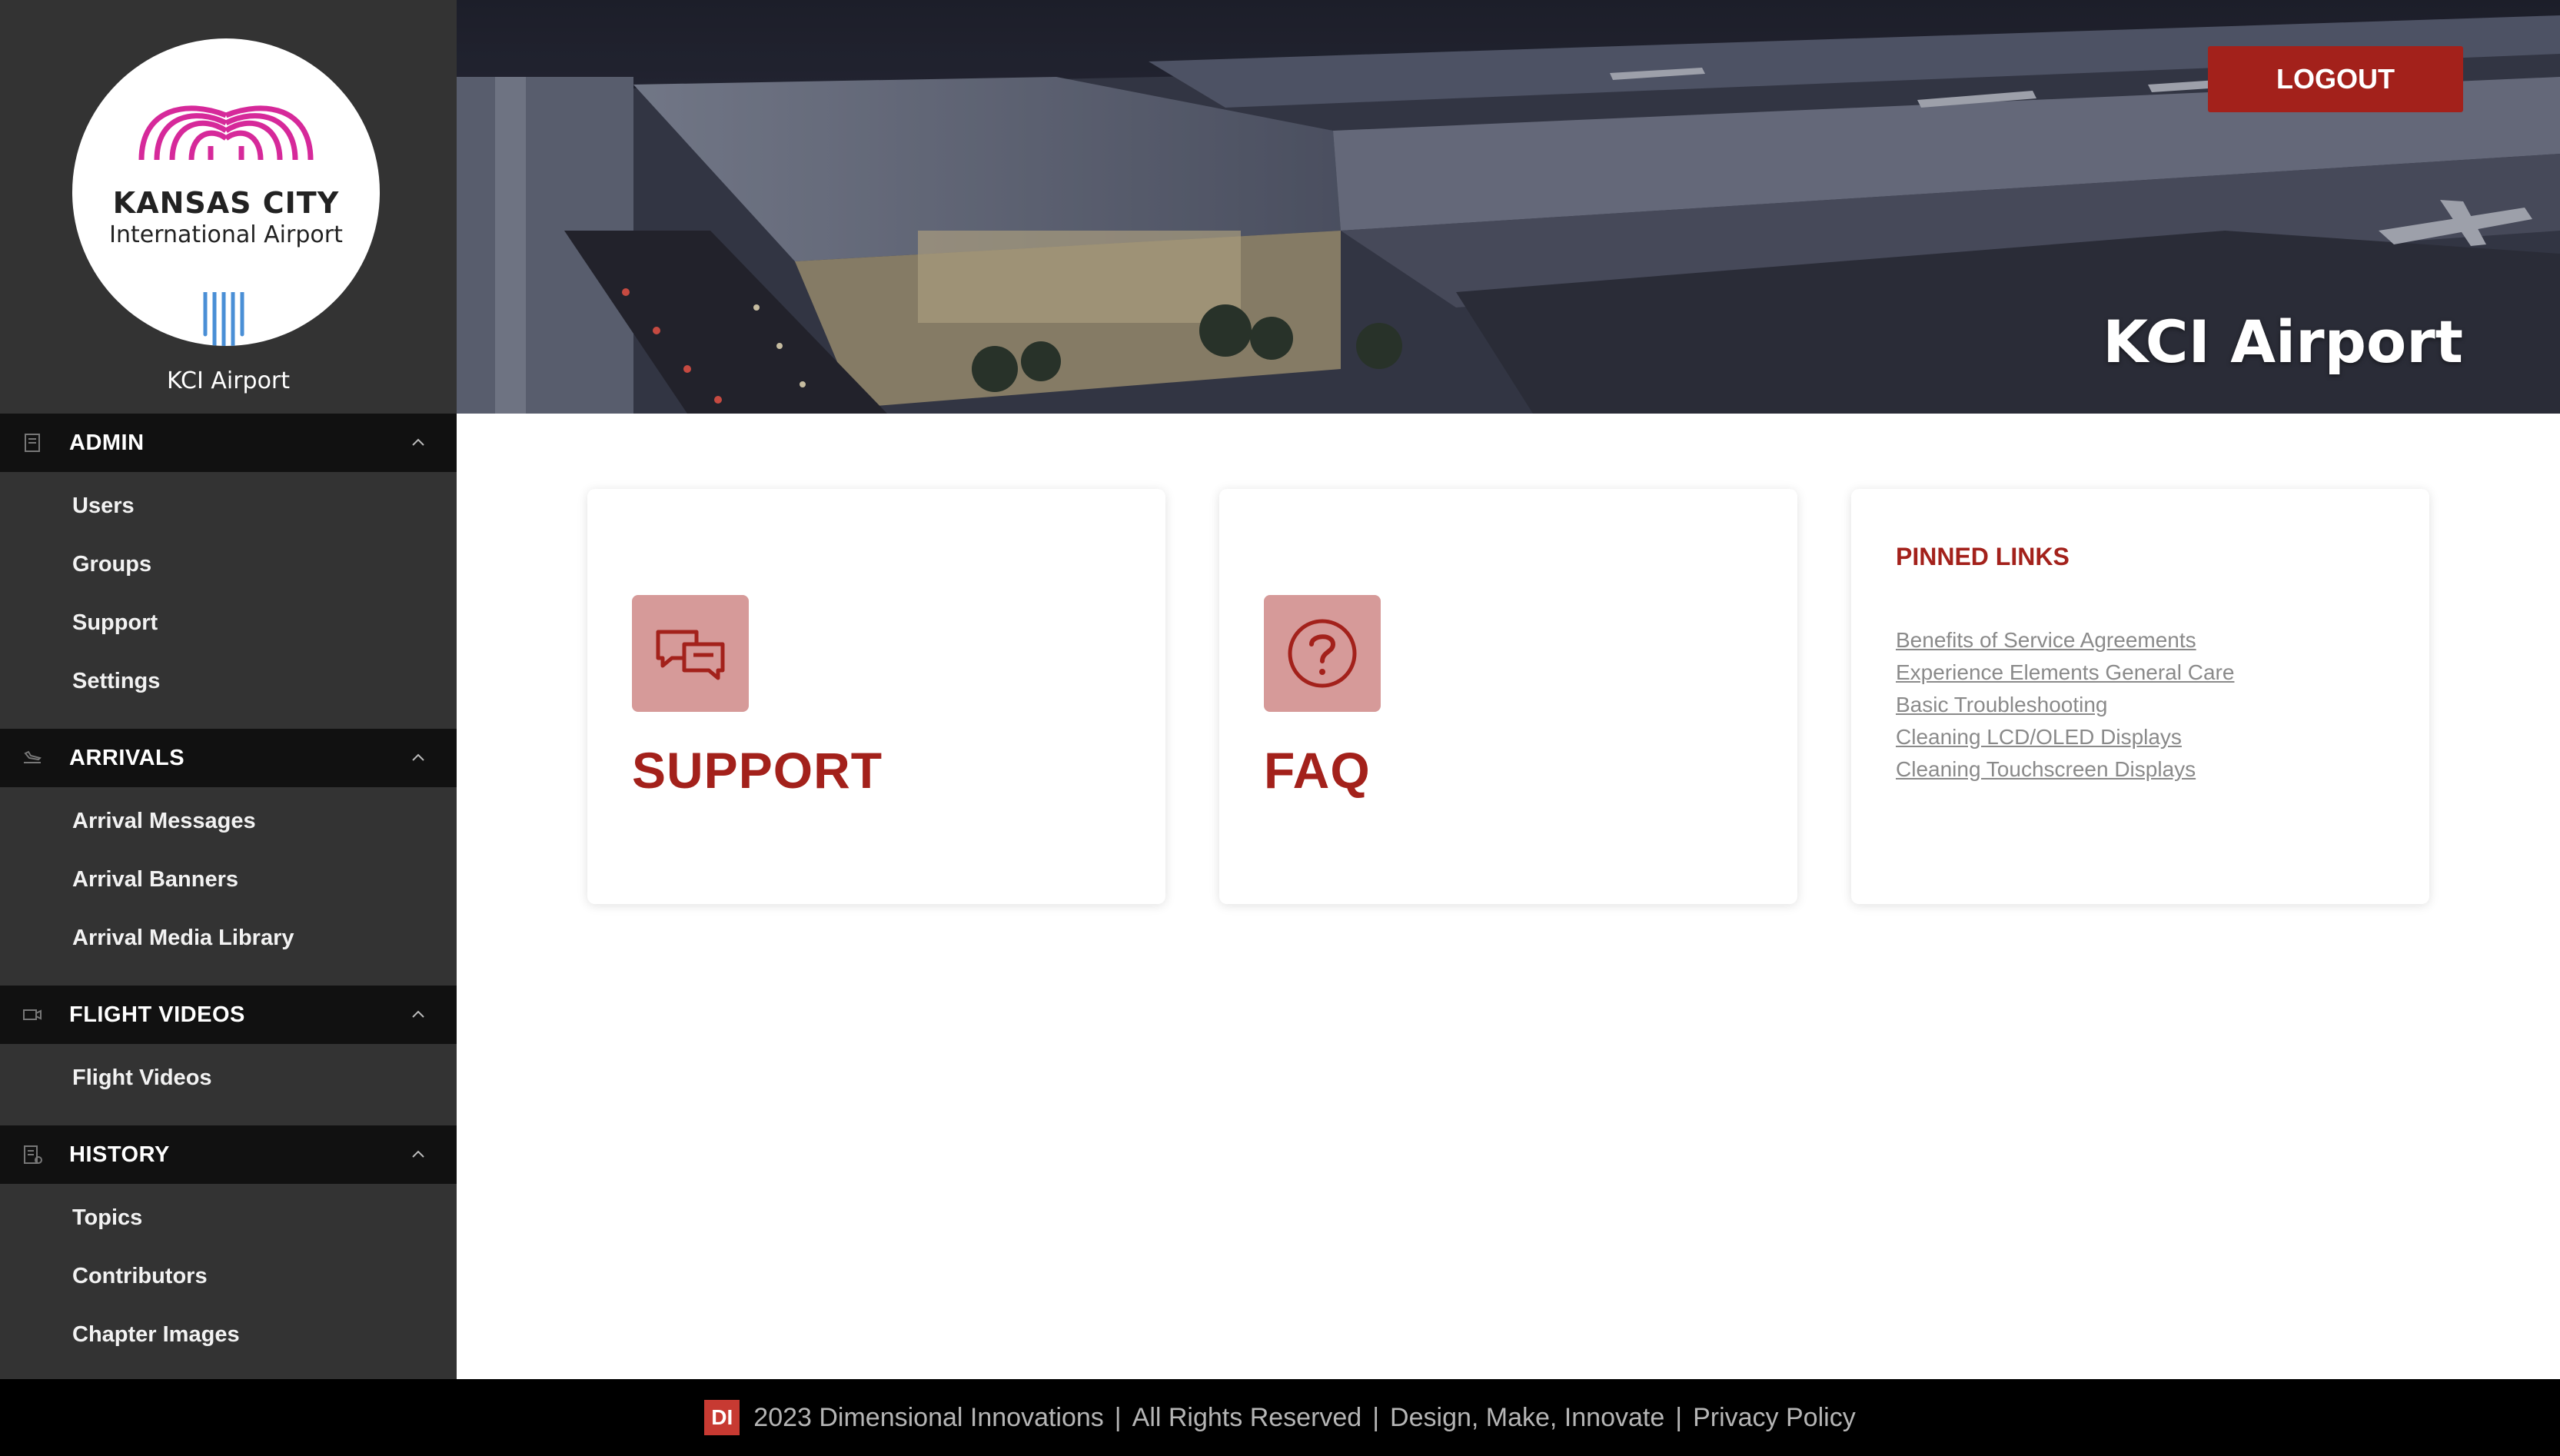 The image size is (2560, 1456). Describe the element at coordinates (228, 758) in the screenshot. I see `section-header-arrivals: ARRIVALS` at that location.